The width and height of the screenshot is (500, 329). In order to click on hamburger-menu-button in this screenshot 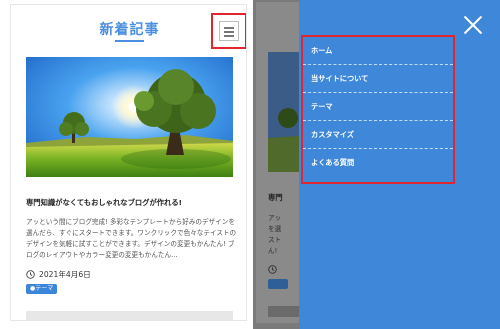, I will do `click(228, 31)`.